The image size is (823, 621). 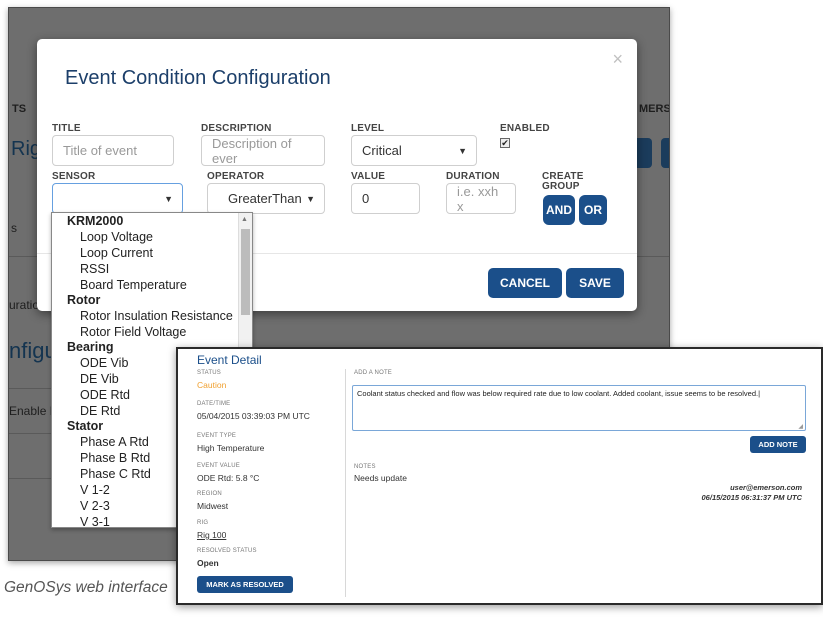 What do you see at coordinates (253, 416) in the screenshot?
I see `datetime-value: 05/04/2015 03:39:03 PM UTC` at bounding box center [253, 416].